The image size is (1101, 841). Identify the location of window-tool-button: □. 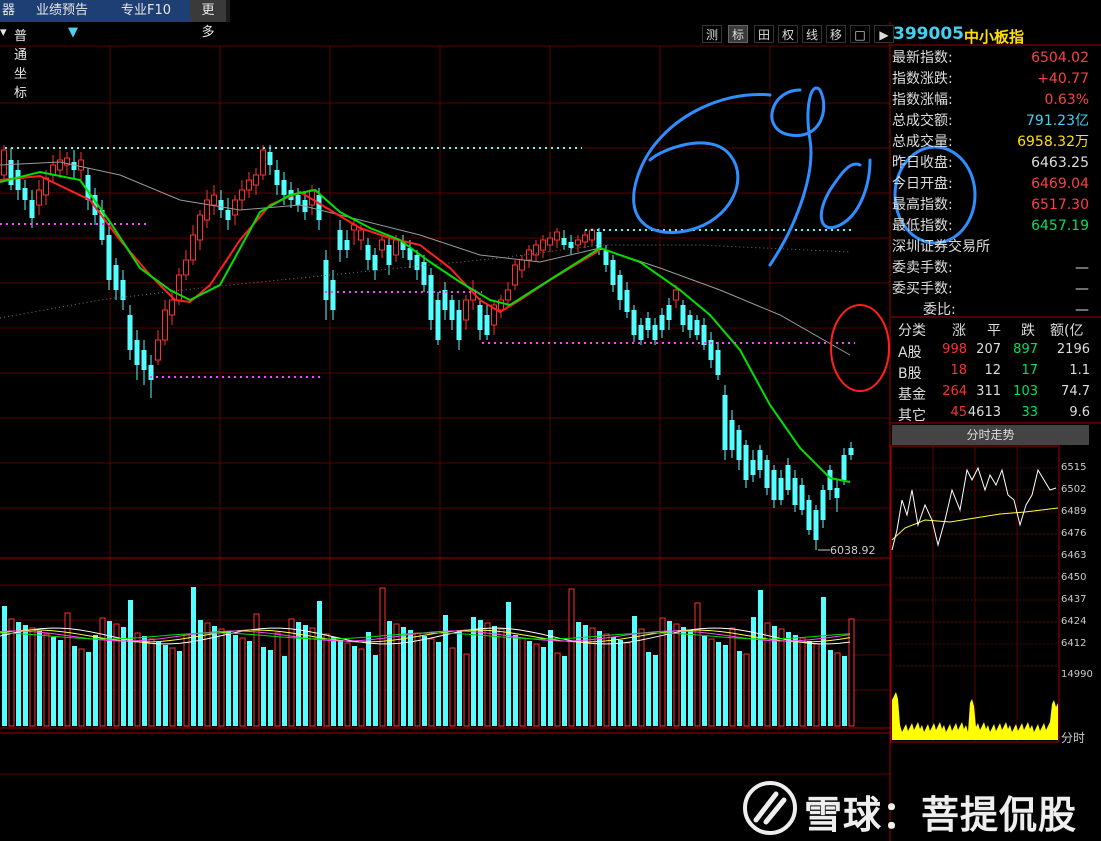
(860, 34).